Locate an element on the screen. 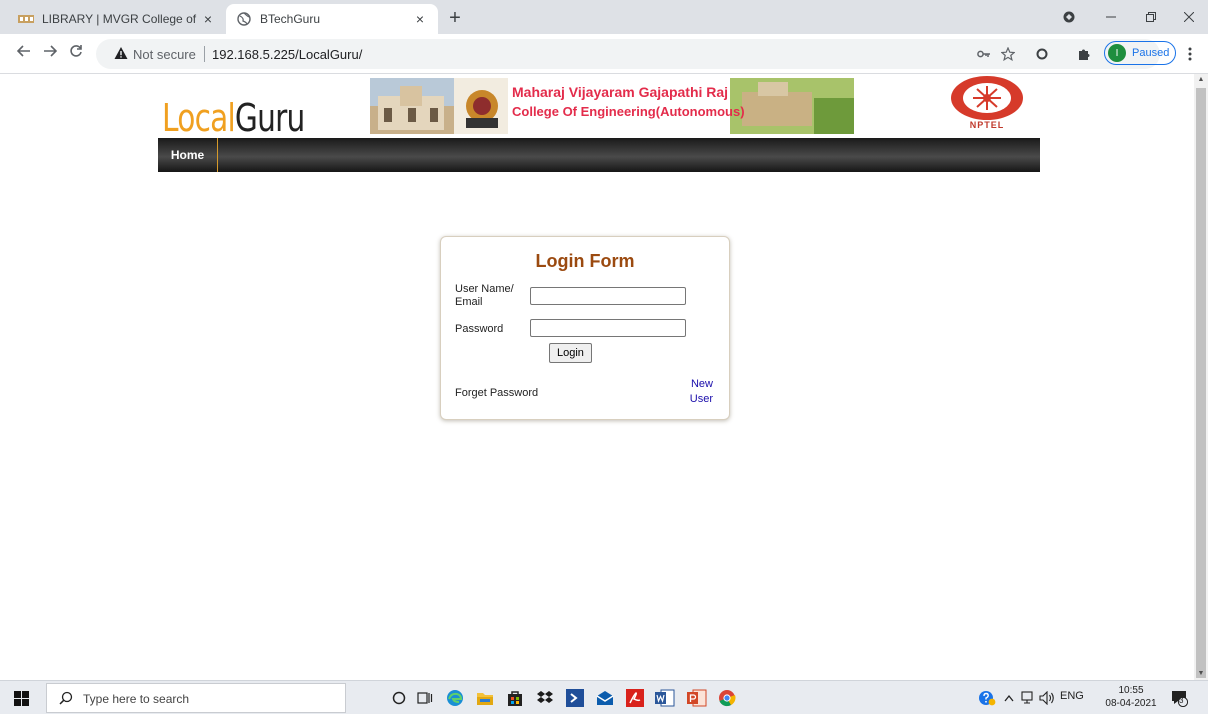 The image size is (1208, 714). minimize-window-icon is located at coordinates (1111, 17).